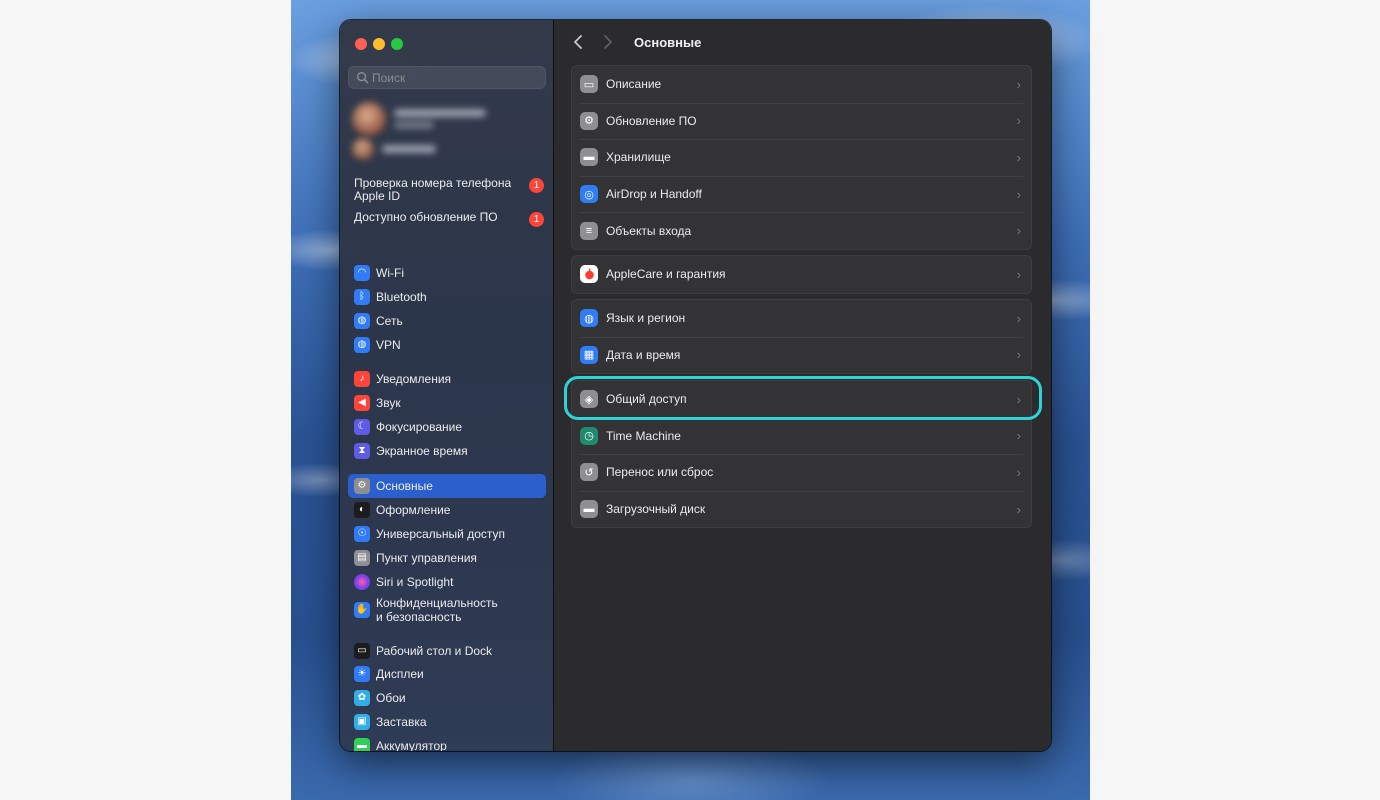 The height and width of the screenshot is (800, 1380). What do you see at coordinates (447, 698) in the screenshot?
I see `sidebar-item: ✿ Обои` at bounding box center [447, 698].